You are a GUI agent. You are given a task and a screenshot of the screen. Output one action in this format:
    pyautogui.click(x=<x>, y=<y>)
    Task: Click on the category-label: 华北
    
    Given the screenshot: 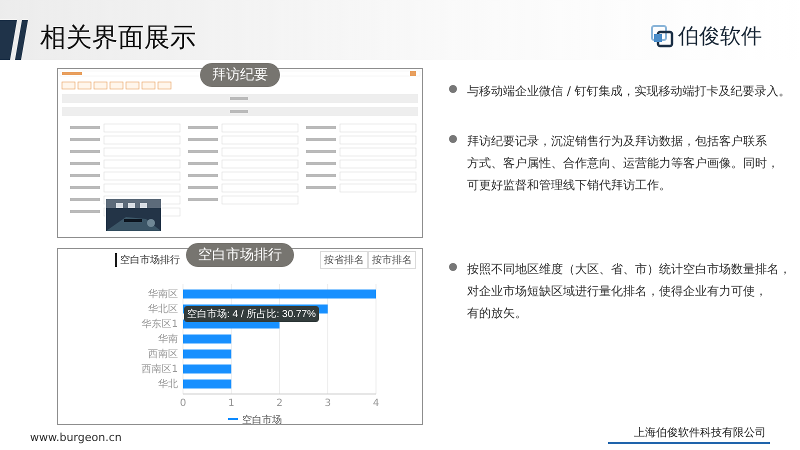 What is the action you would take?
    pyautogui.click(x=168, y=384)
    